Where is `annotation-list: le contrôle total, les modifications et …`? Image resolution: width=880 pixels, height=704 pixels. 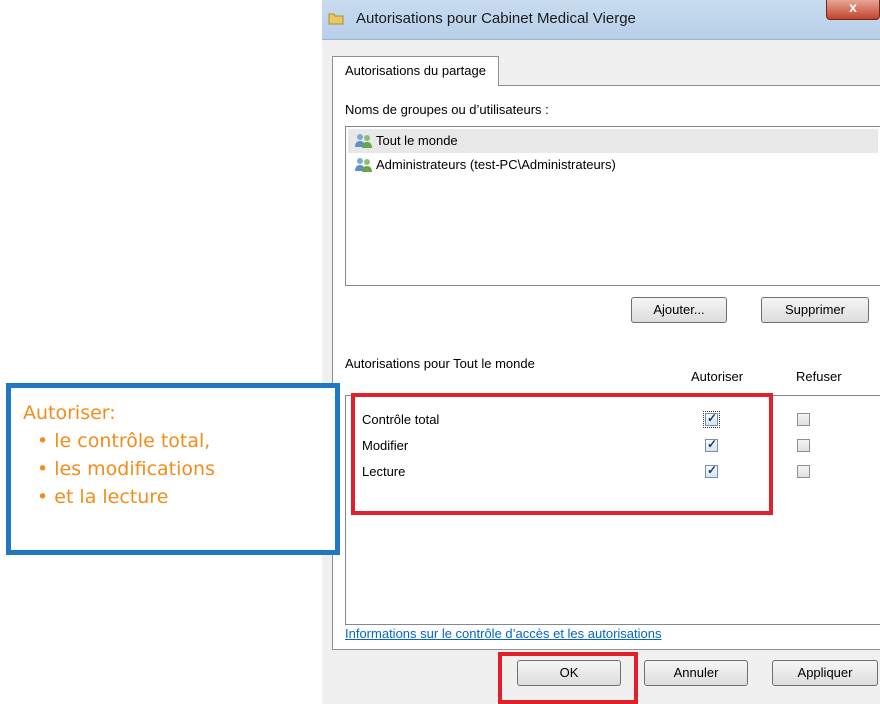 annotation-list: le contrôle total, les modifications et … is located at coordinates (173, 469).